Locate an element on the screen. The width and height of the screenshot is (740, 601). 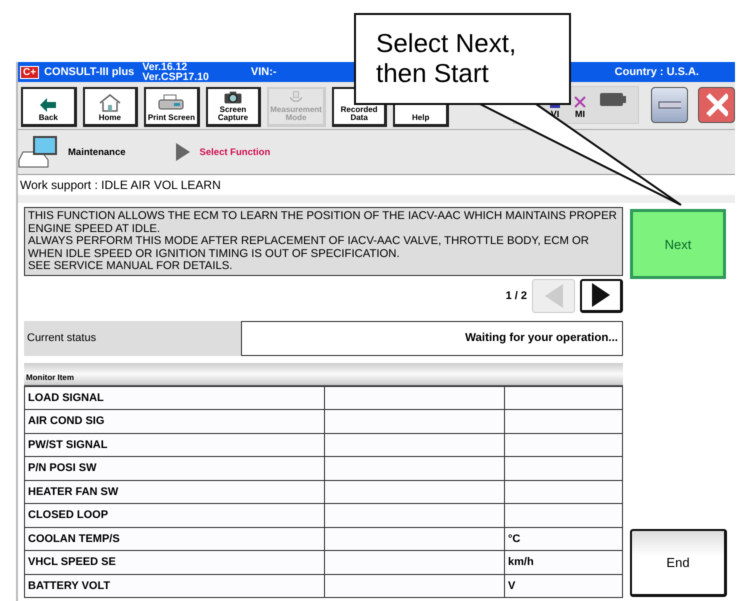
toolbar-button: Home is located at coordinates (110, 107).